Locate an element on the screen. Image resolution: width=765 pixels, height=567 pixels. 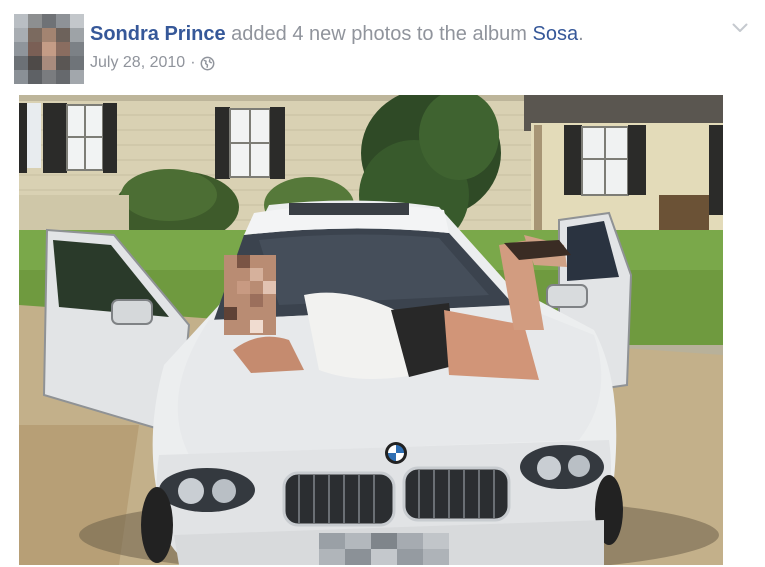
action-text: added 4 new photos to the album is located at coordinates (379, 34).